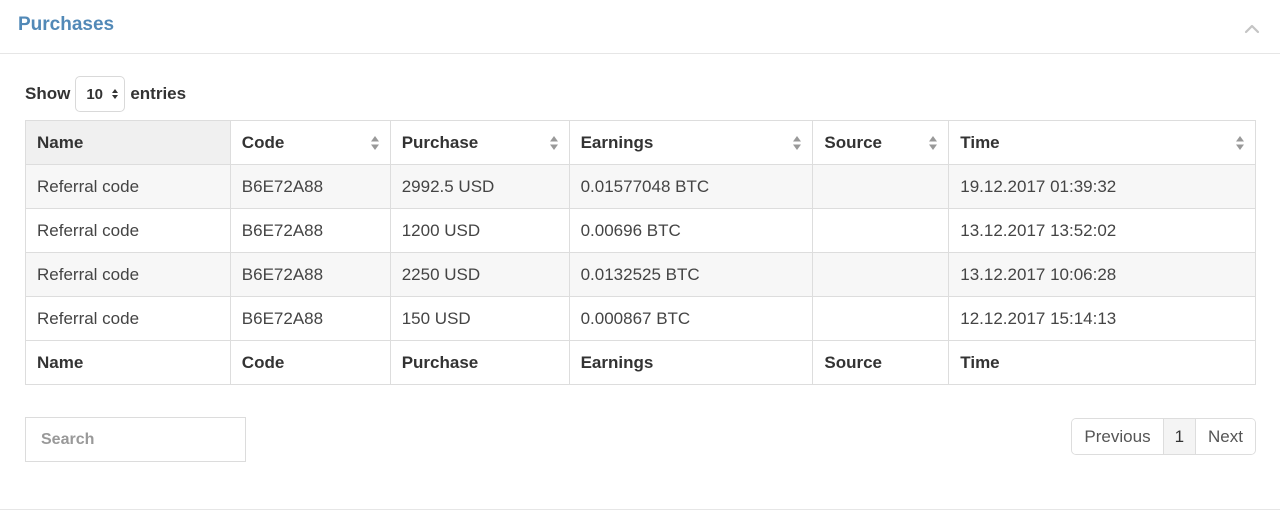 The height and width of the screenshot is (514, 1280). Describe the element at coordinates (881, 362) in the screenshot. I see `footer-header-source: Source` at that location.